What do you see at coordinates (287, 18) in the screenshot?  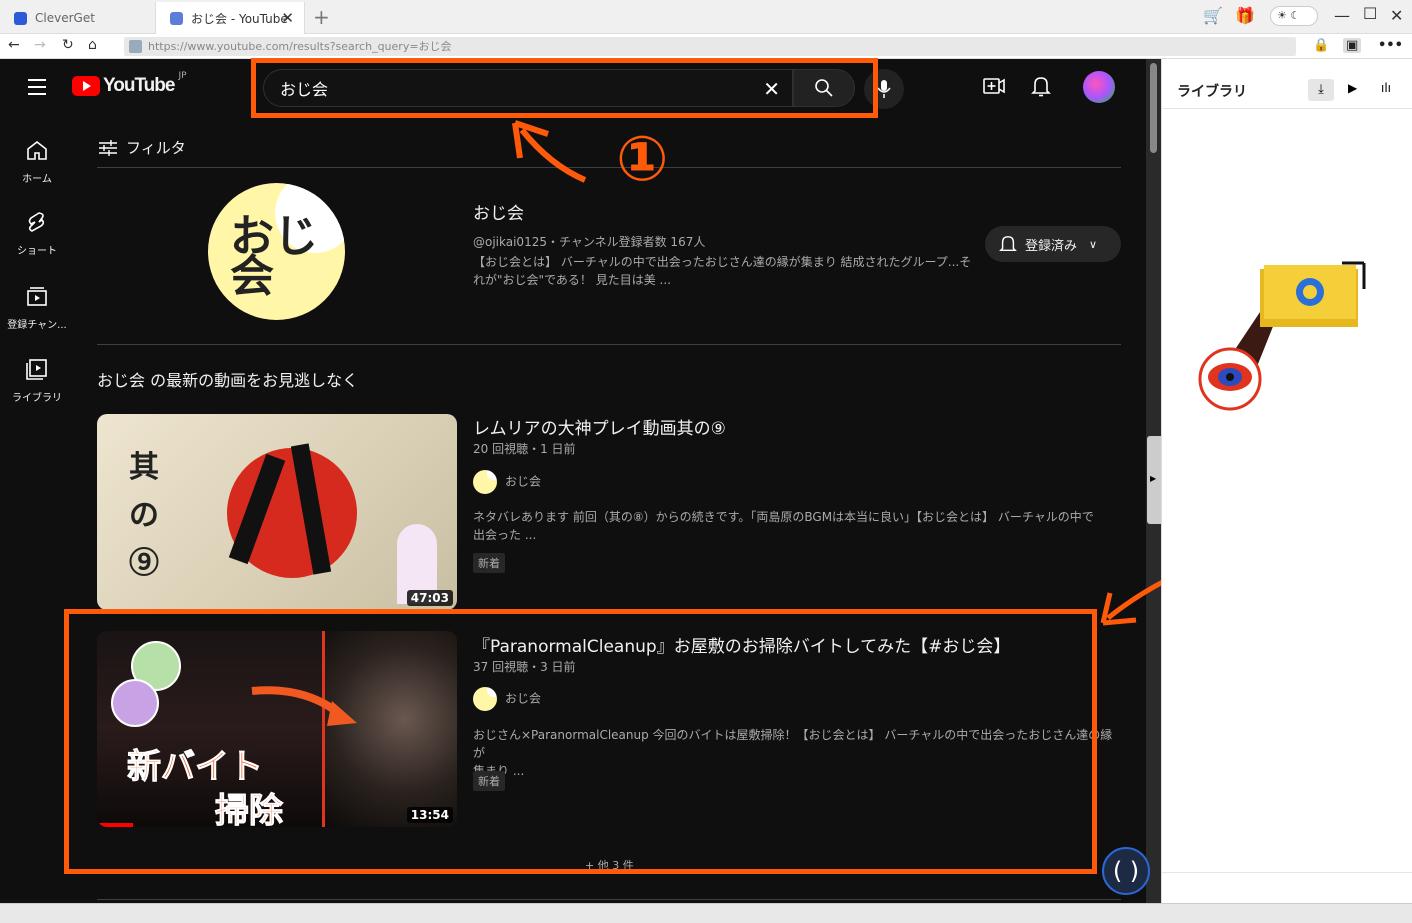 I see `close-icon: ✕` at bounding box center [287, 18].